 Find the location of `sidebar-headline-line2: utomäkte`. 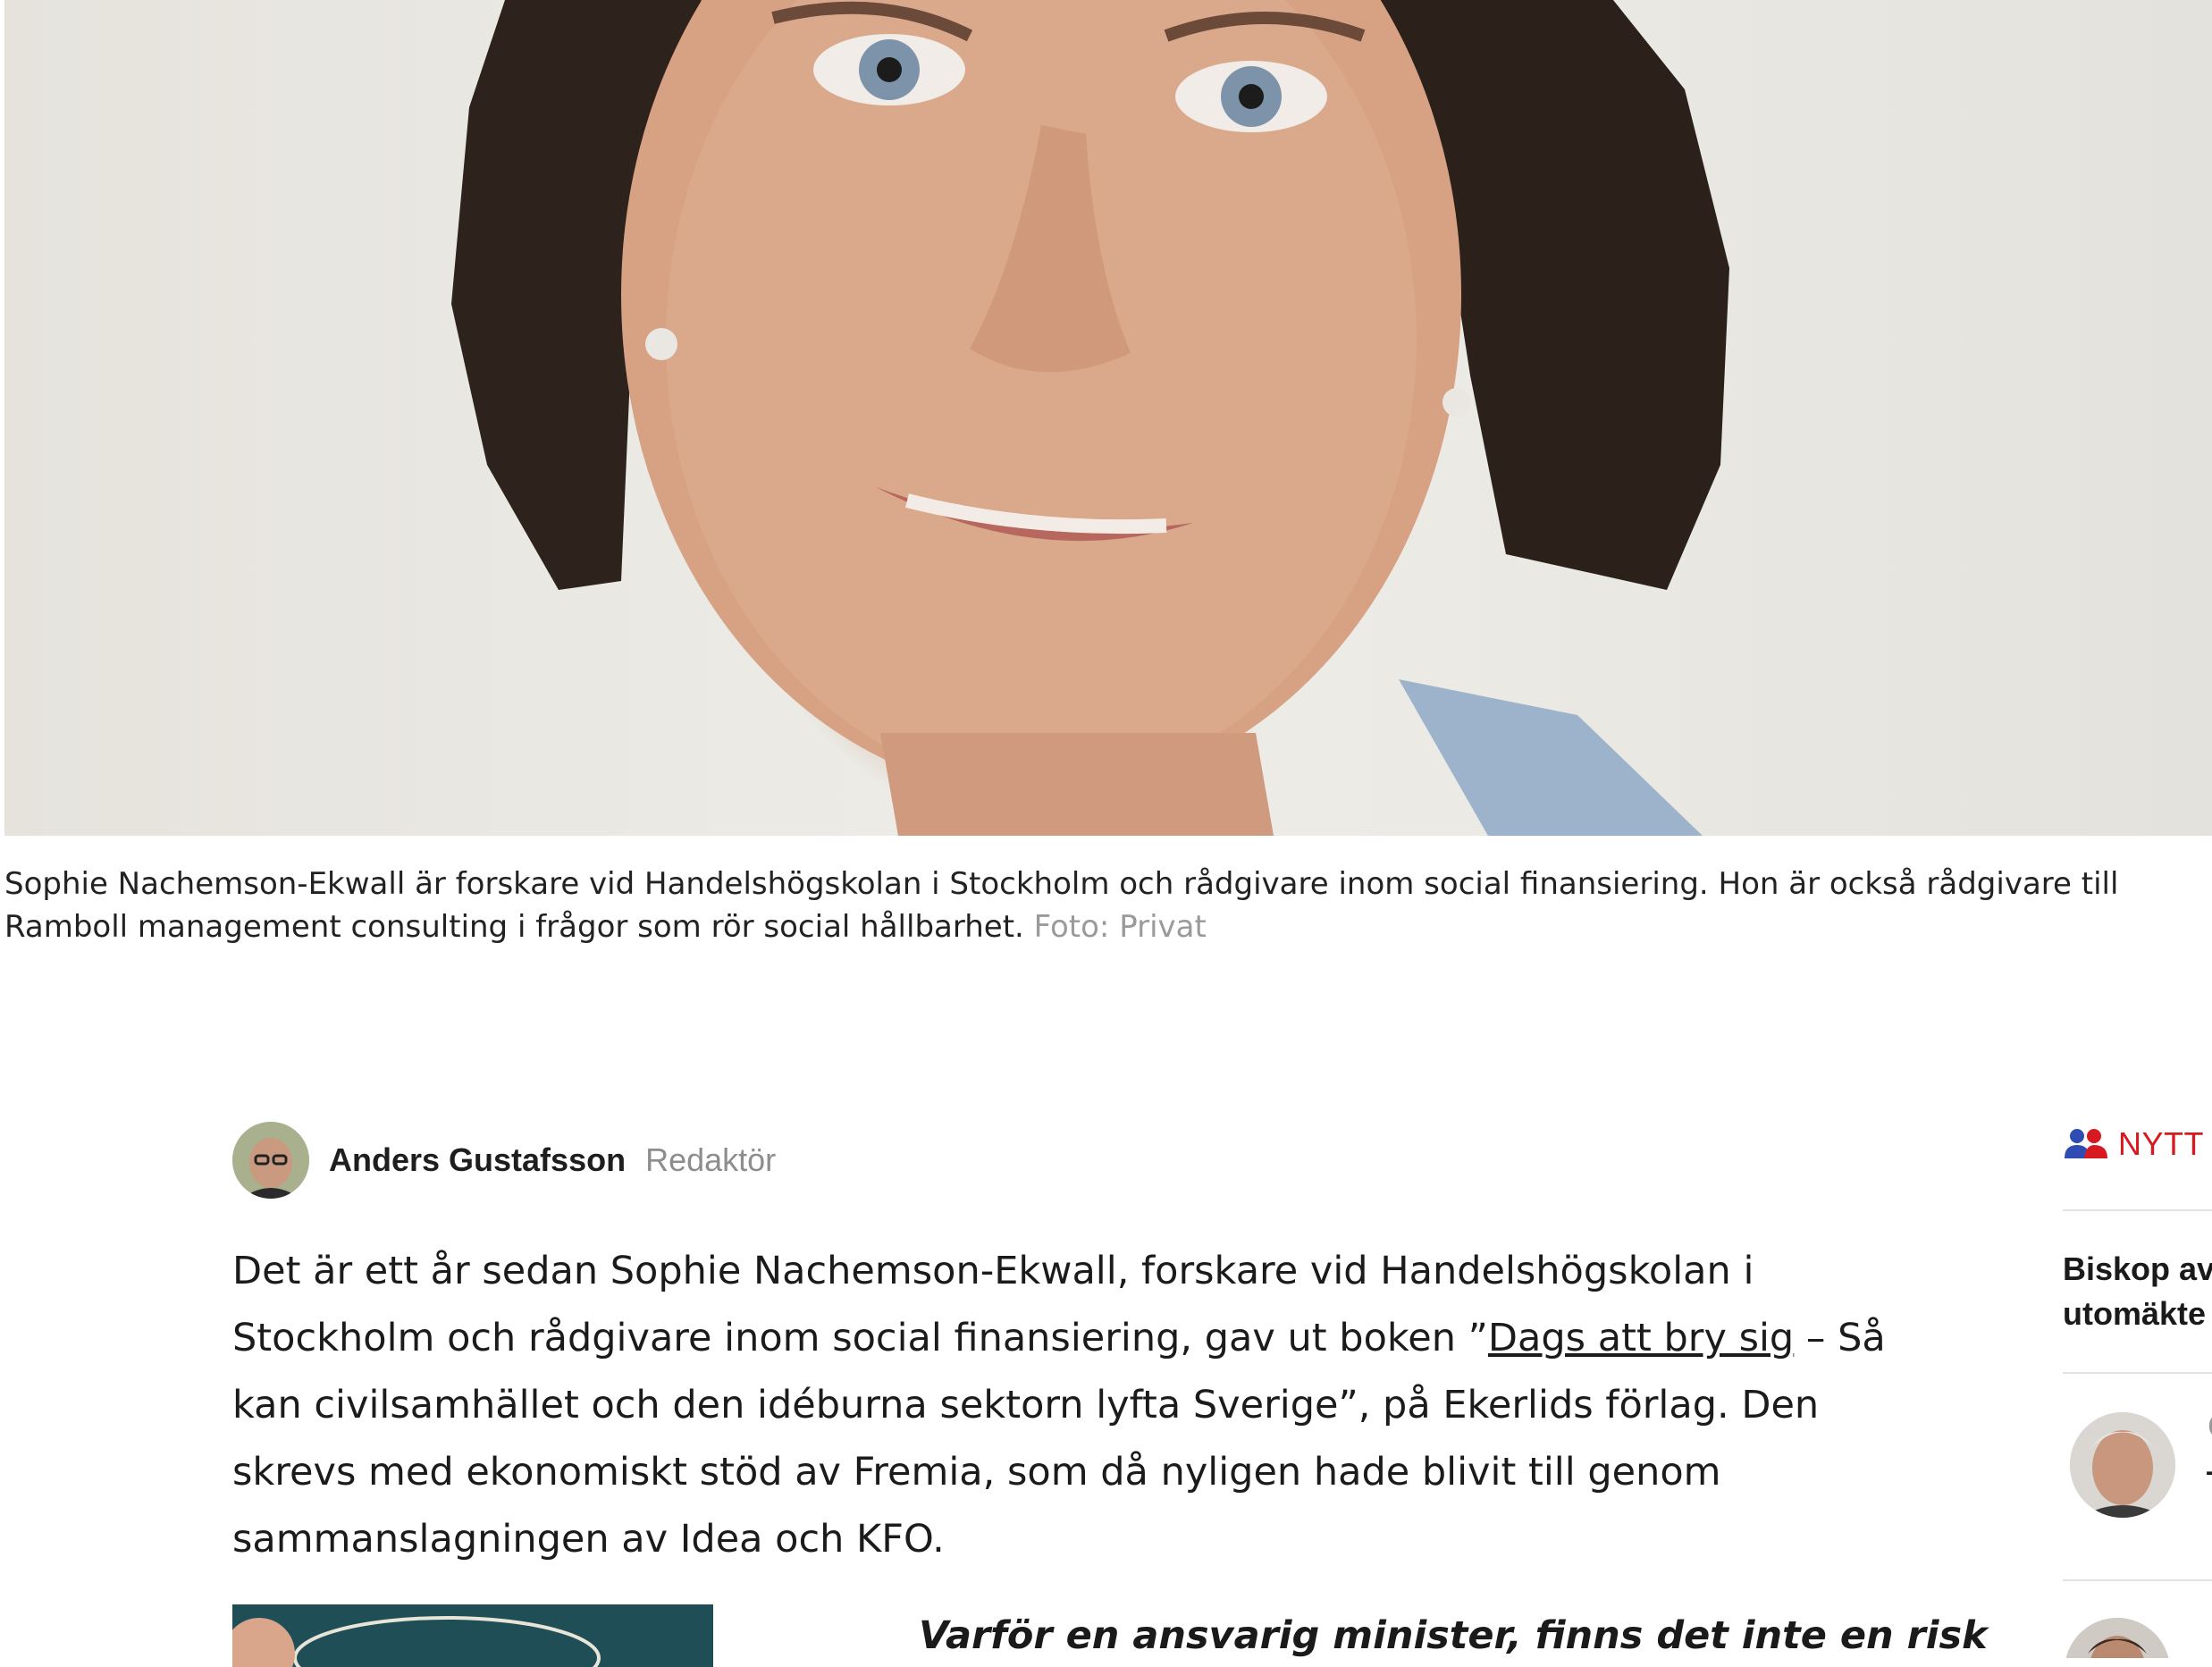

sidebar-headline-line2: utomäkte is located at coordinates (2135, 1313).